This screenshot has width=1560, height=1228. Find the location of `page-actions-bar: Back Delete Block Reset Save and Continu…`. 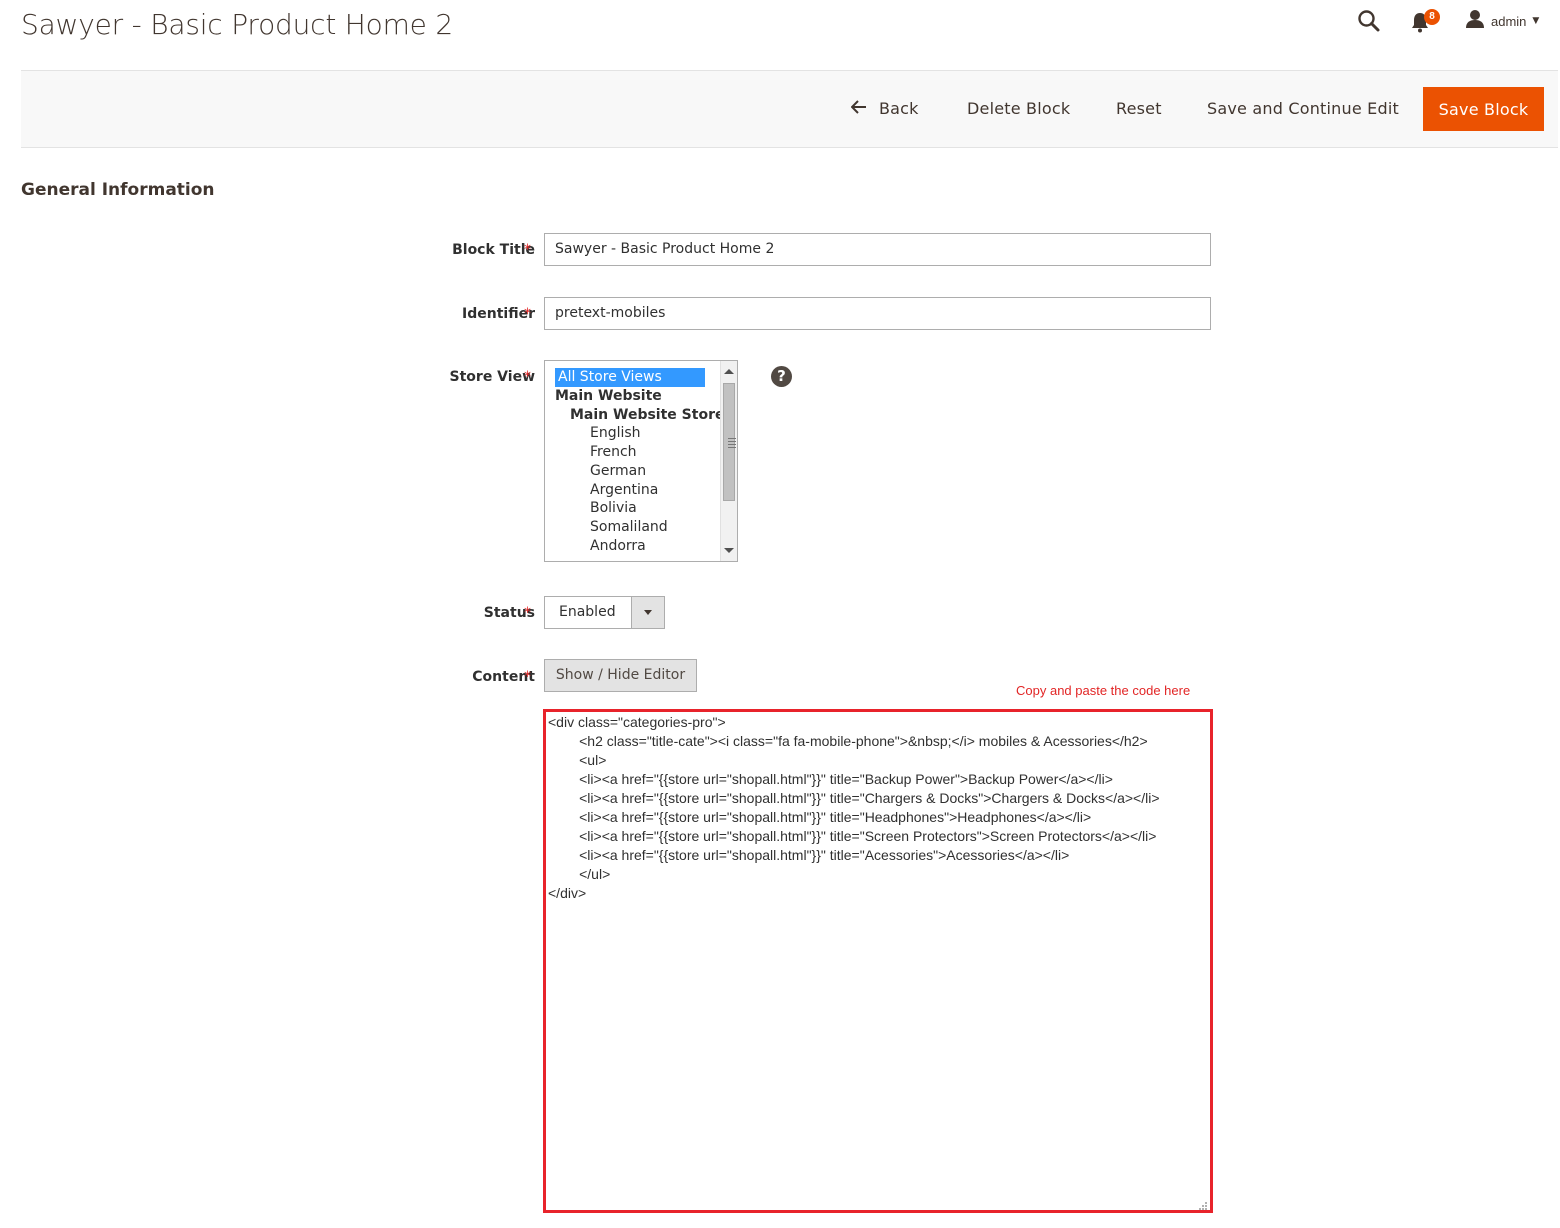

page-actions-bar: Back Delete Block Reset Save and Continu… is located at coordinates (789, 109).